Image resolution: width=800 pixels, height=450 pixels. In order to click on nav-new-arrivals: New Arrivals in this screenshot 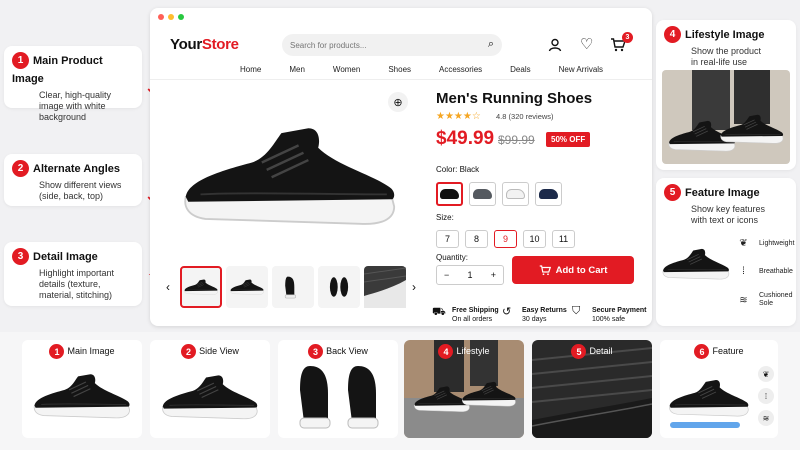, I will do `click(581, 69)`.